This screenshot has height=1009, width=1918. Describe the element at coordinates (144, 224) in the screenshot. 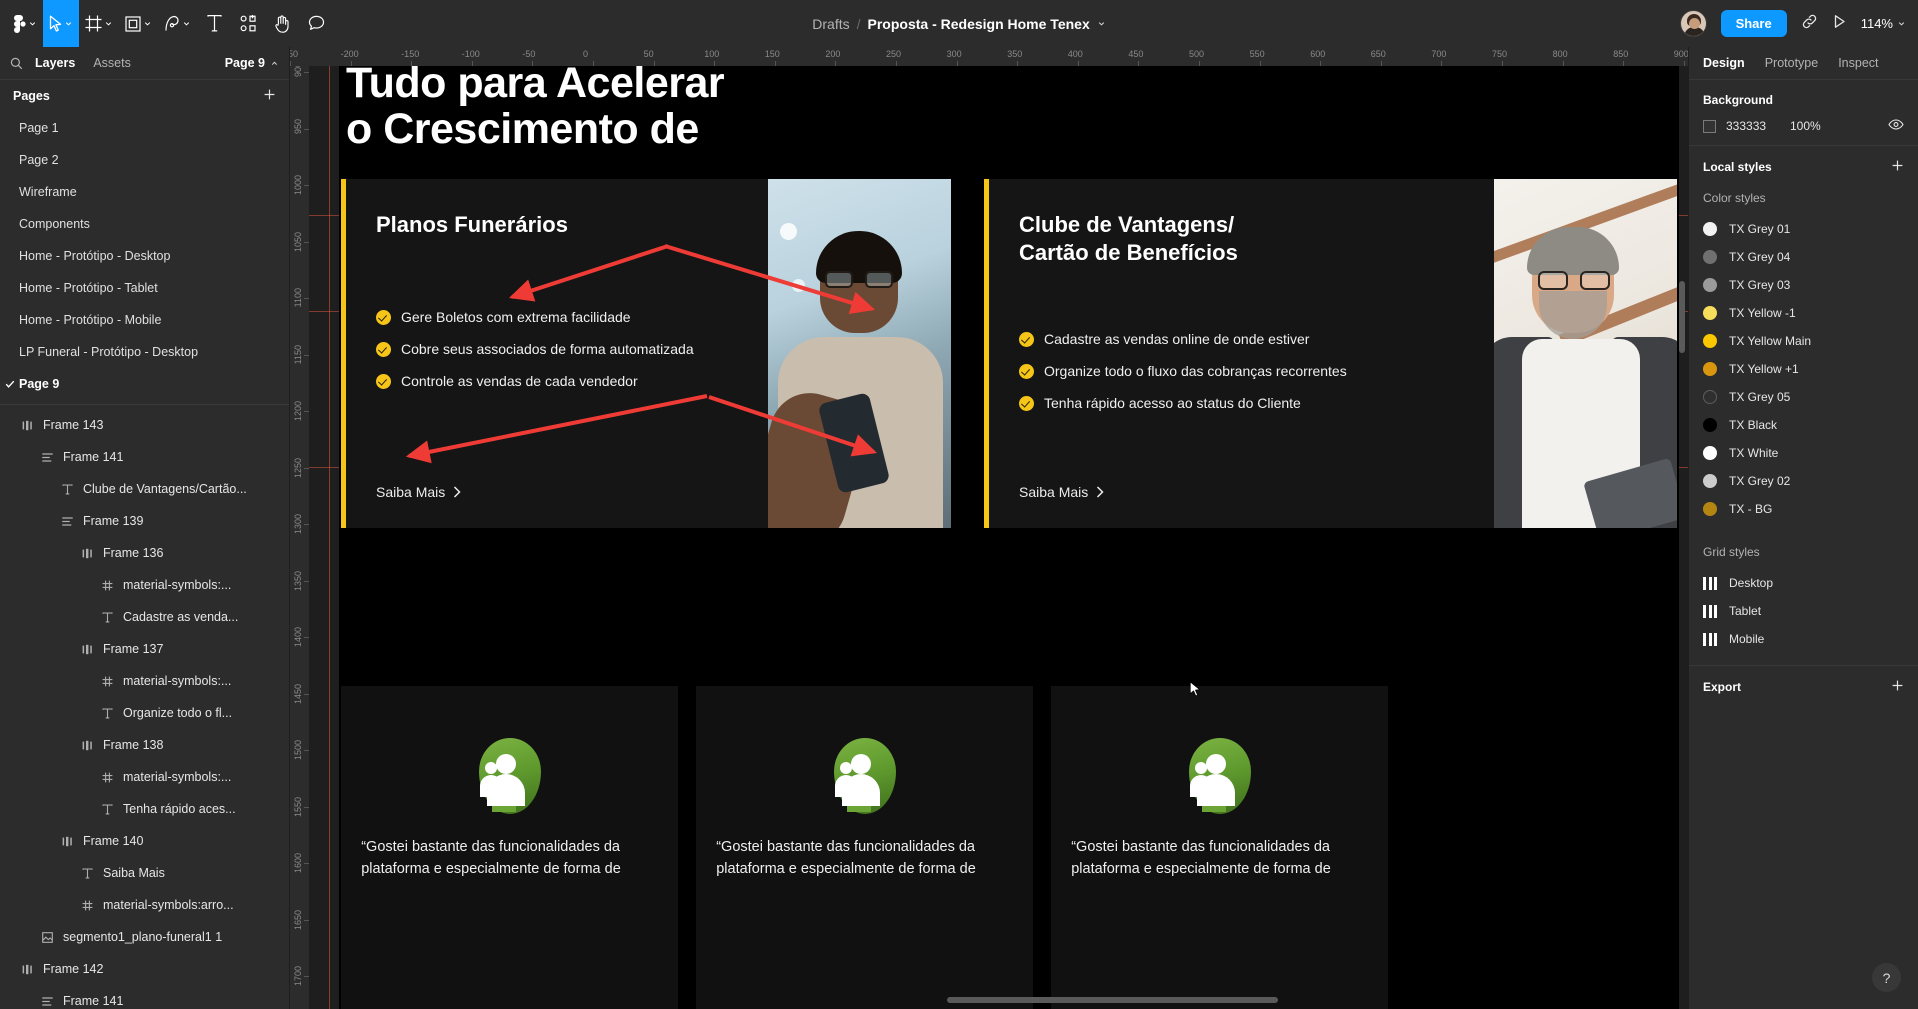

I see `page-item-components: Components` at that location.